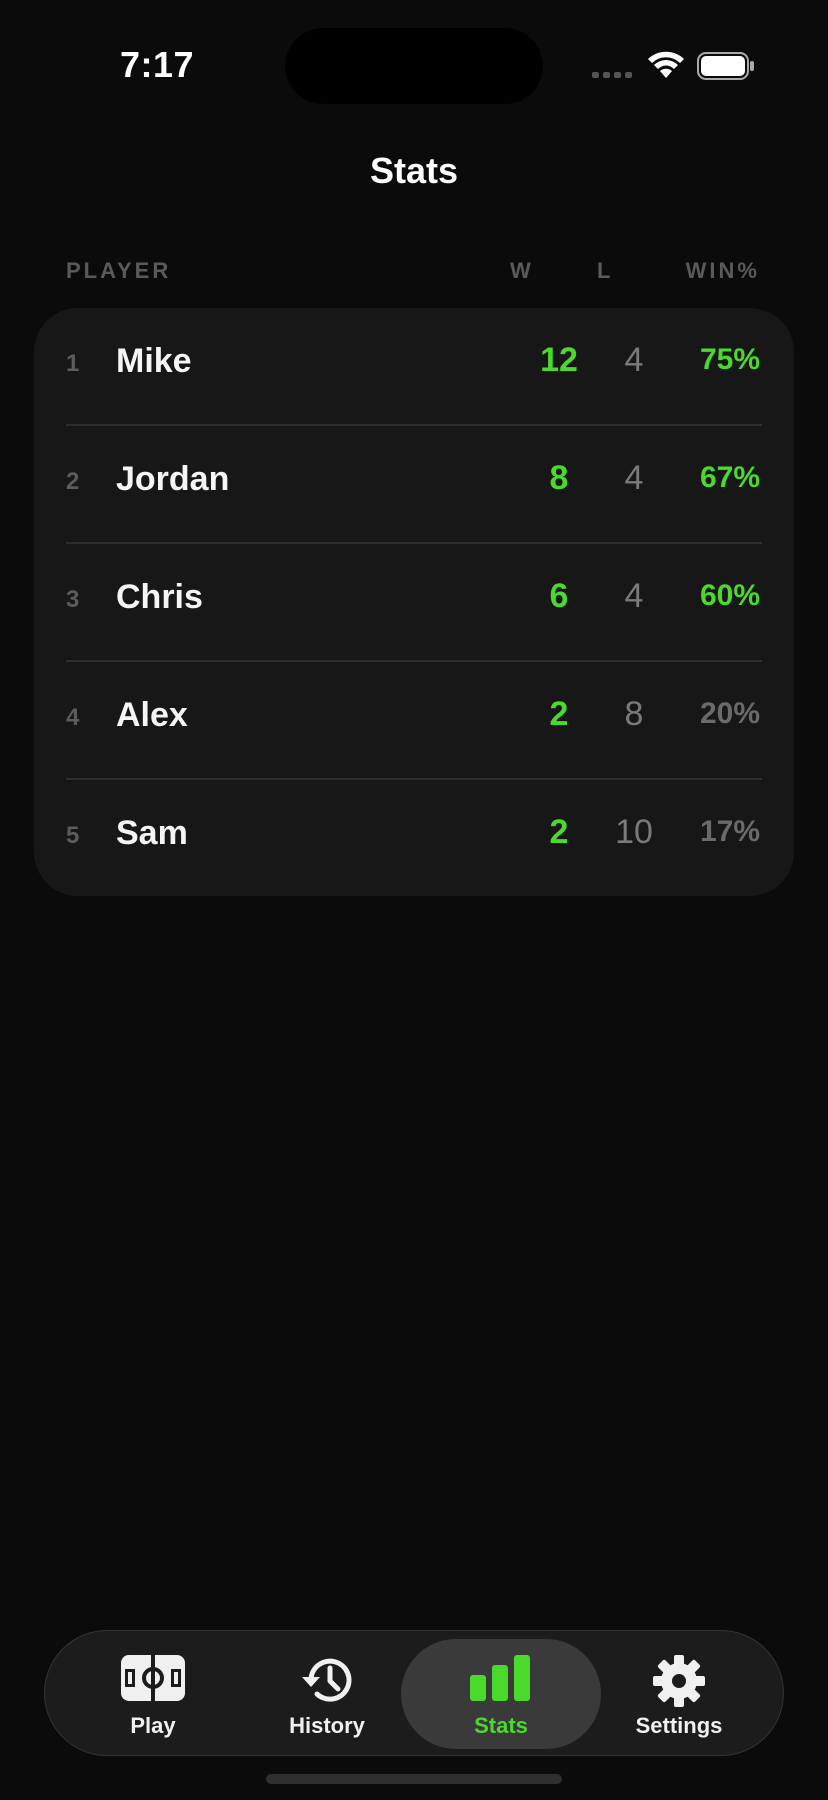  What do you see at coordinates (414, 170) in the screenshot?
I see `page-title: Stats` at bounding box center [414, 170].